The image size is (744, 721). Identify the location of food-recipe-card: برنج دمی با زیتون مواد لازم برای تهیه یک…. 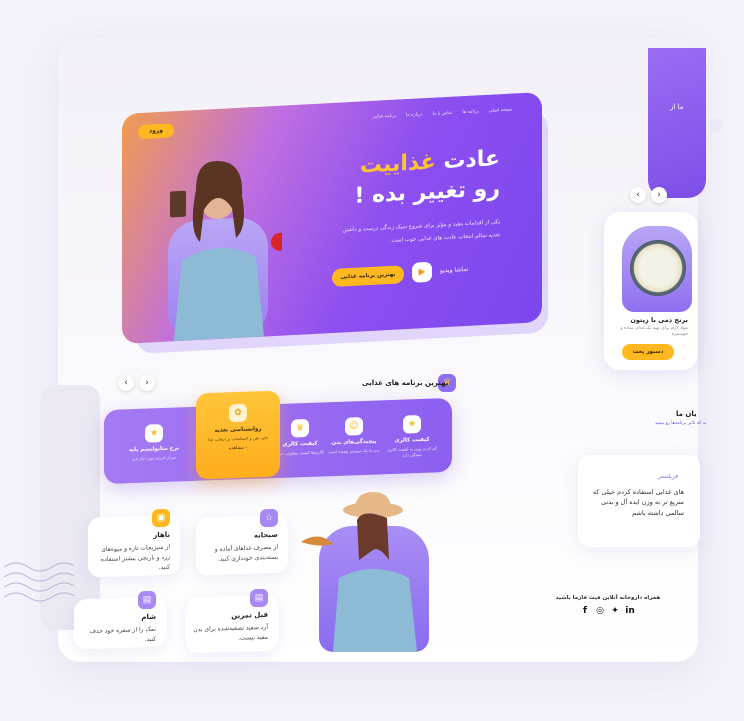
(651, 291).